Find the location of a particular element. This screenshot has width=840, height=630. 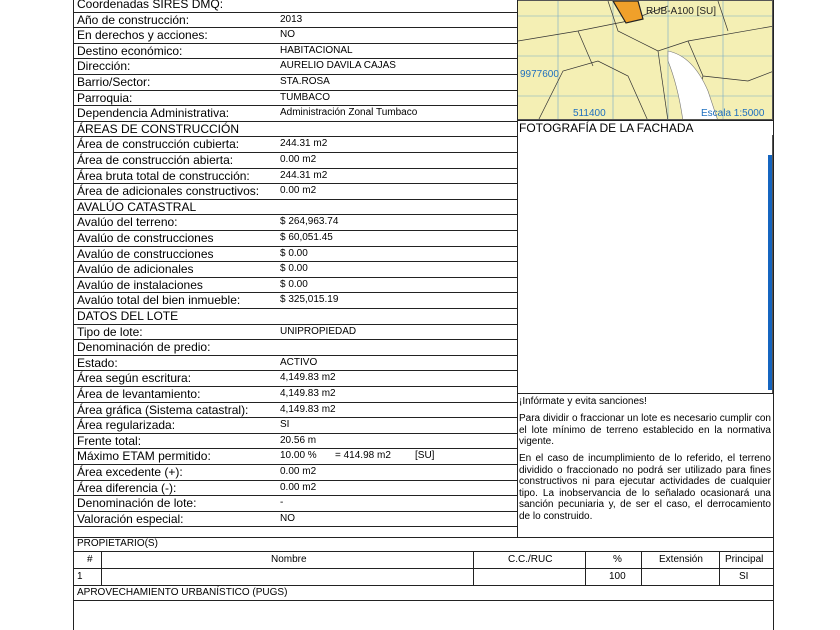

lot-label-5: Área gráfica (Sistema catastral): is located at coordinates (163, 410).